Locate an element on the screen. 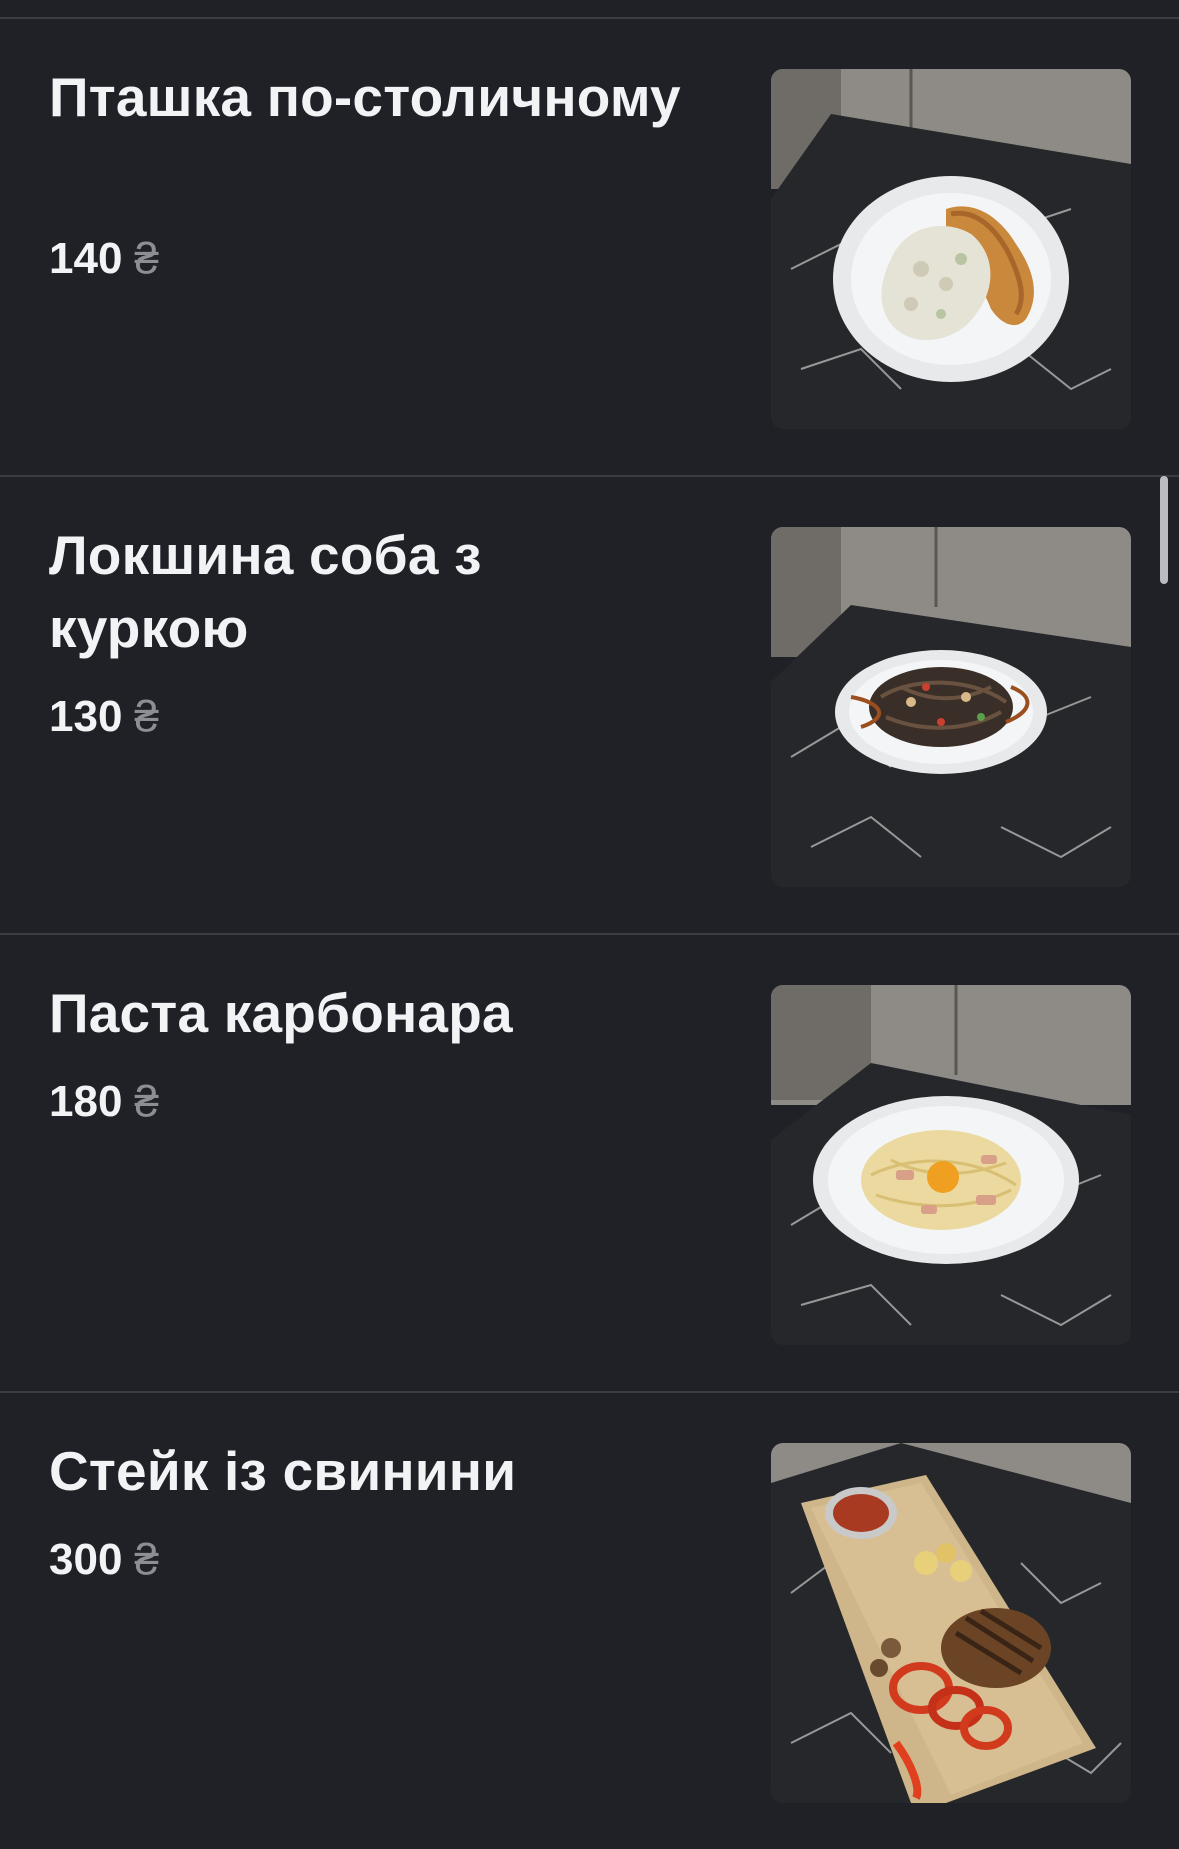  item-title: Стейк із свинини is located at coordinates (283, 1471).